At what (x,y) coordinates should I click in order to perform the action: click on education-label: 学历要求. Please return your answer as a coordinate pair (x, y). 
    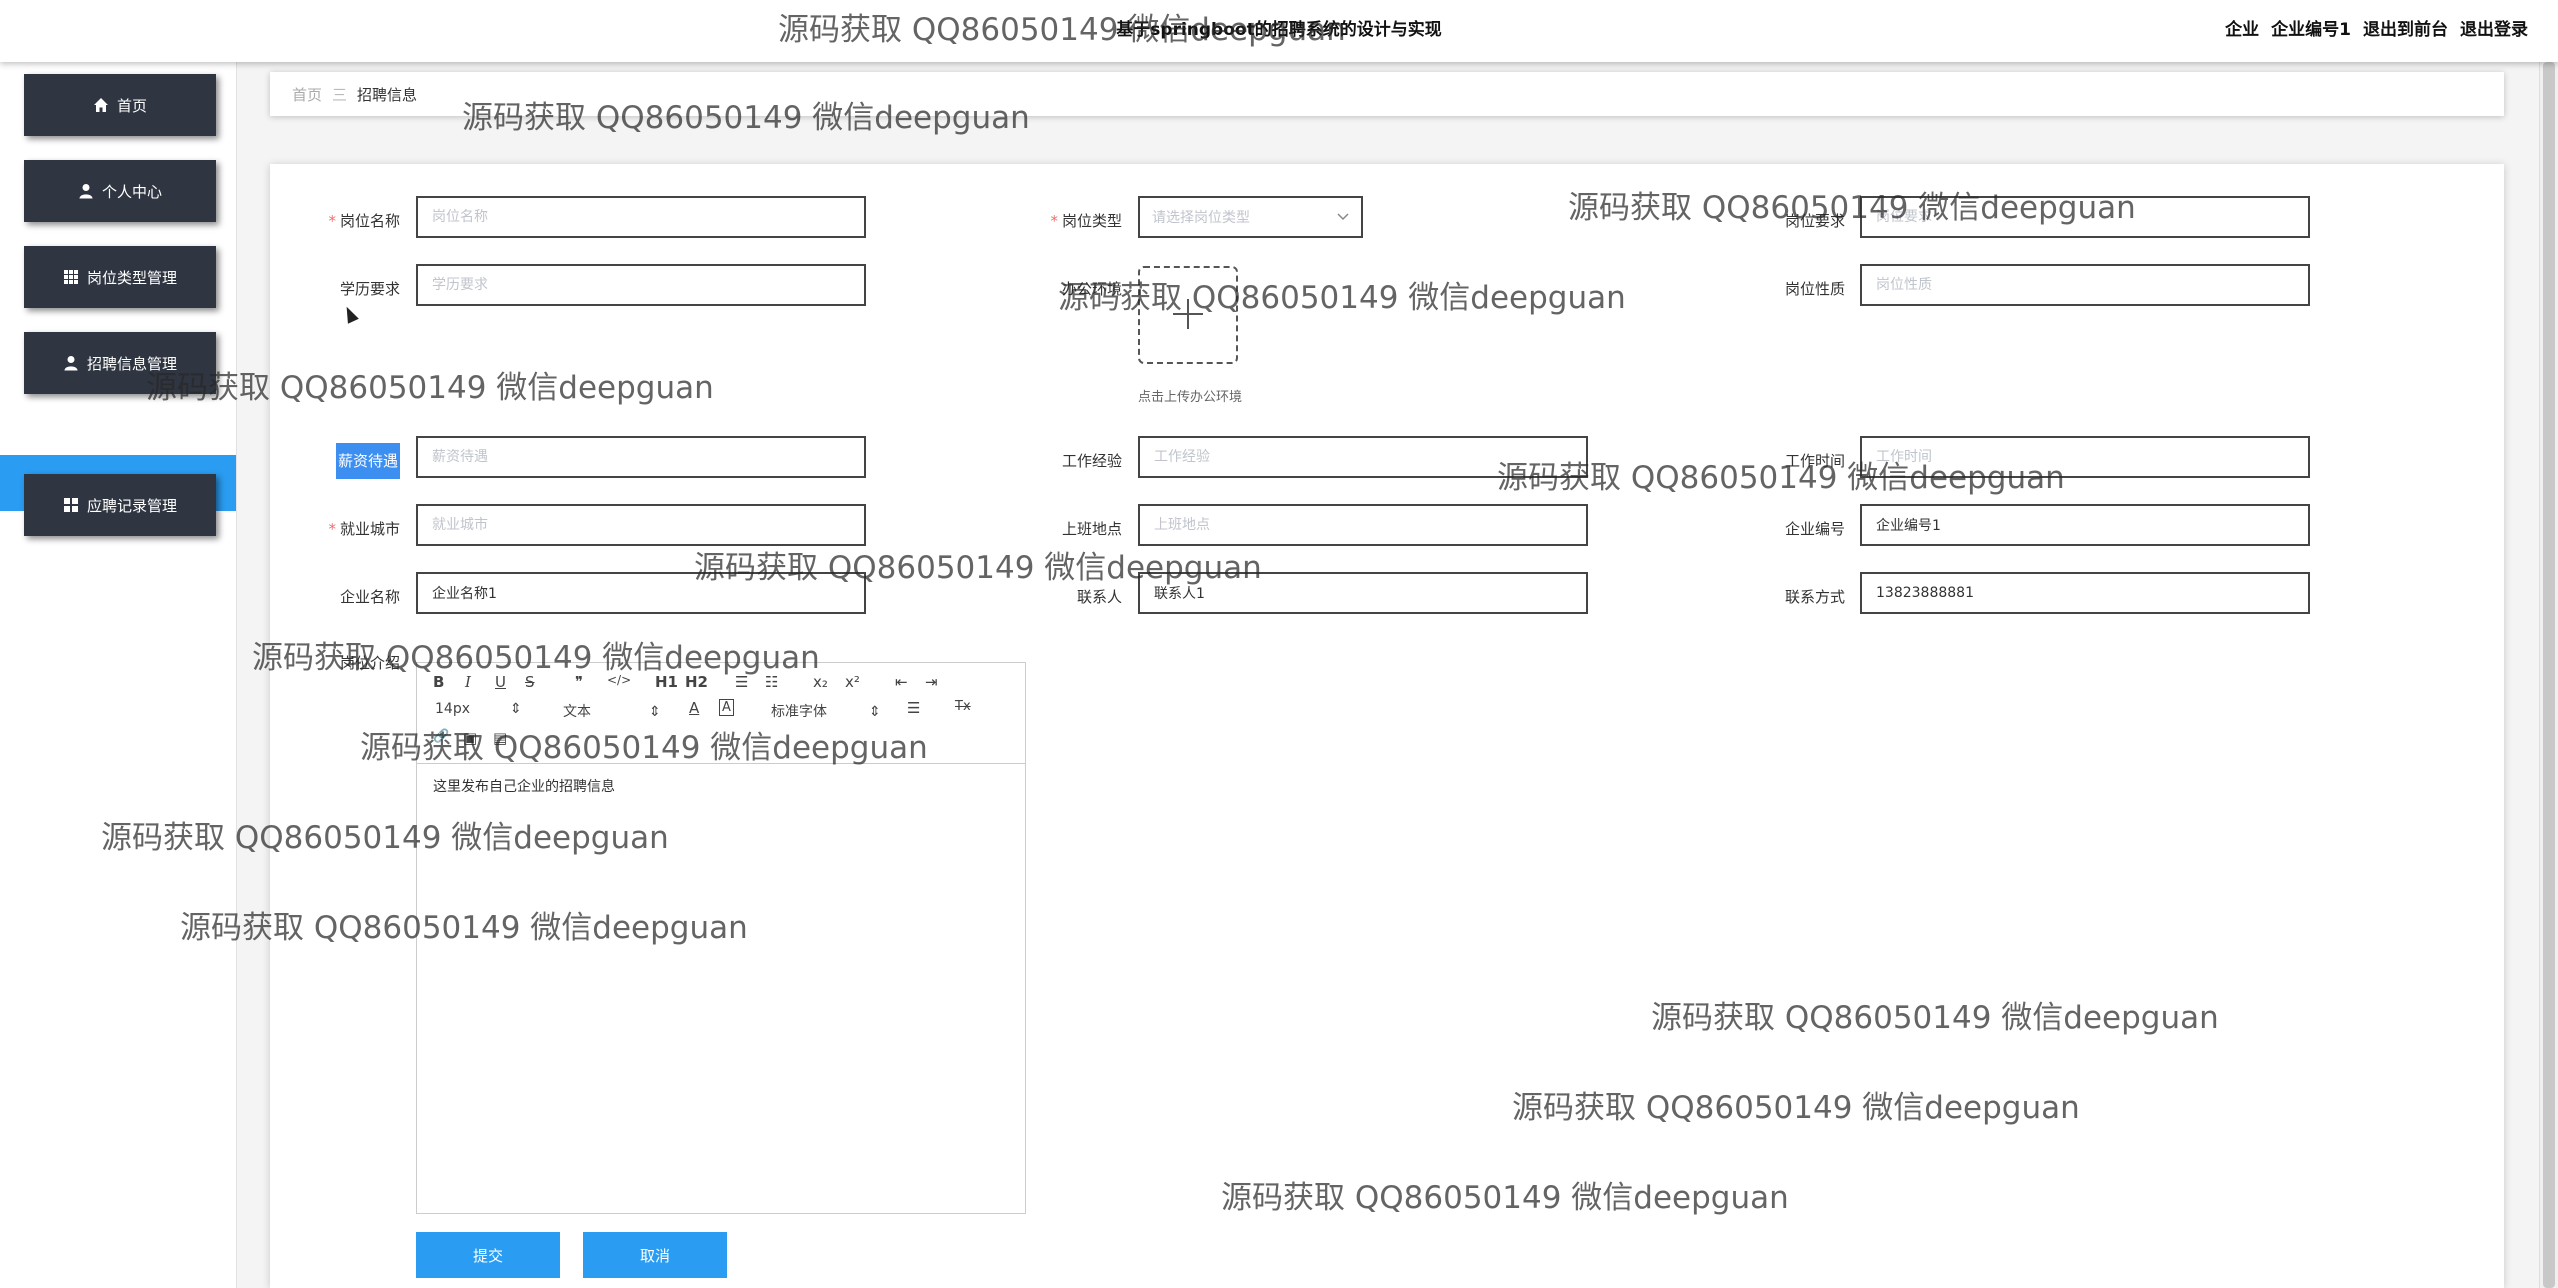
    Looking at the image, I should click on (369, 289).